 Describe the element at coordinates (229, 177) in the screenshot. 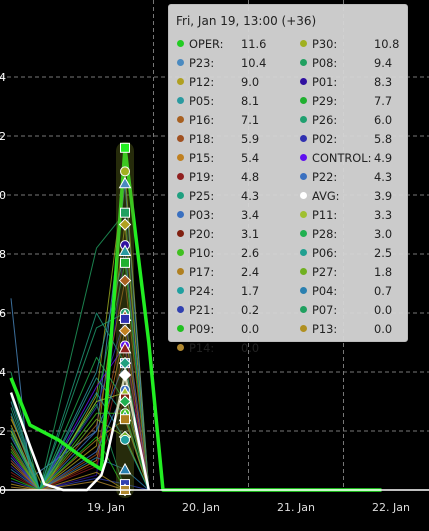

I see `tooltip-item: P19: 4.8` at that location.